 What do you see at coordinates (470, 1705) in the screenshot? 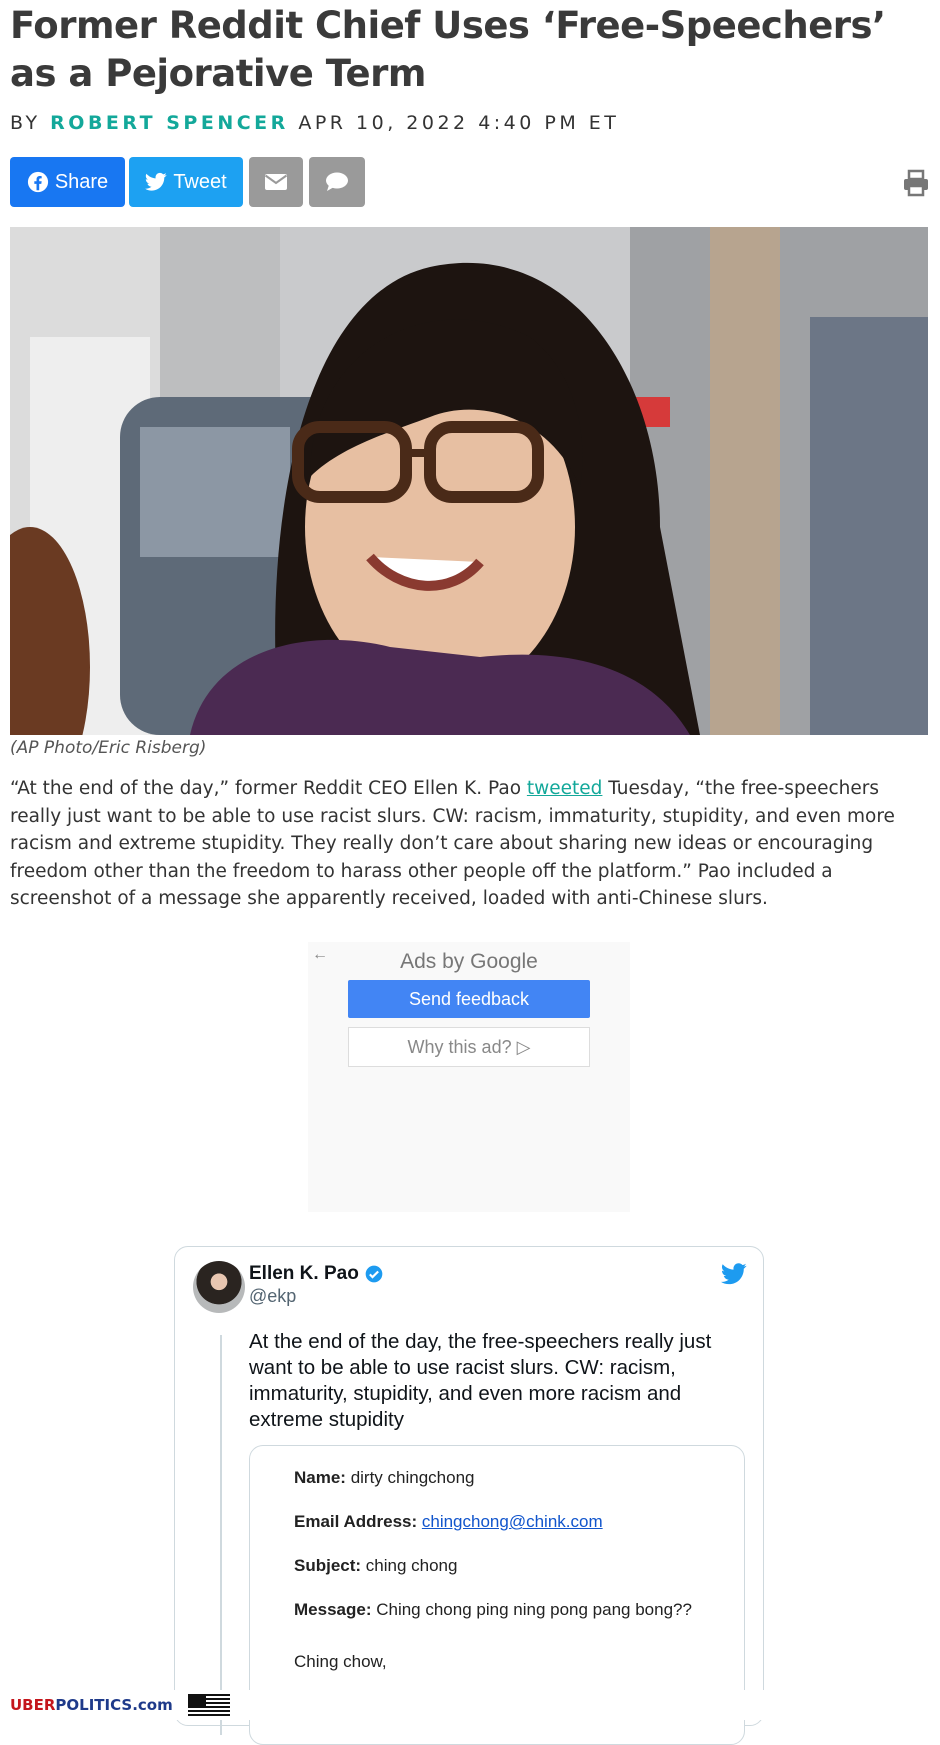
I see `watermark-footer: UBERPOLITICS.com` at bounding box center [470, 1705].